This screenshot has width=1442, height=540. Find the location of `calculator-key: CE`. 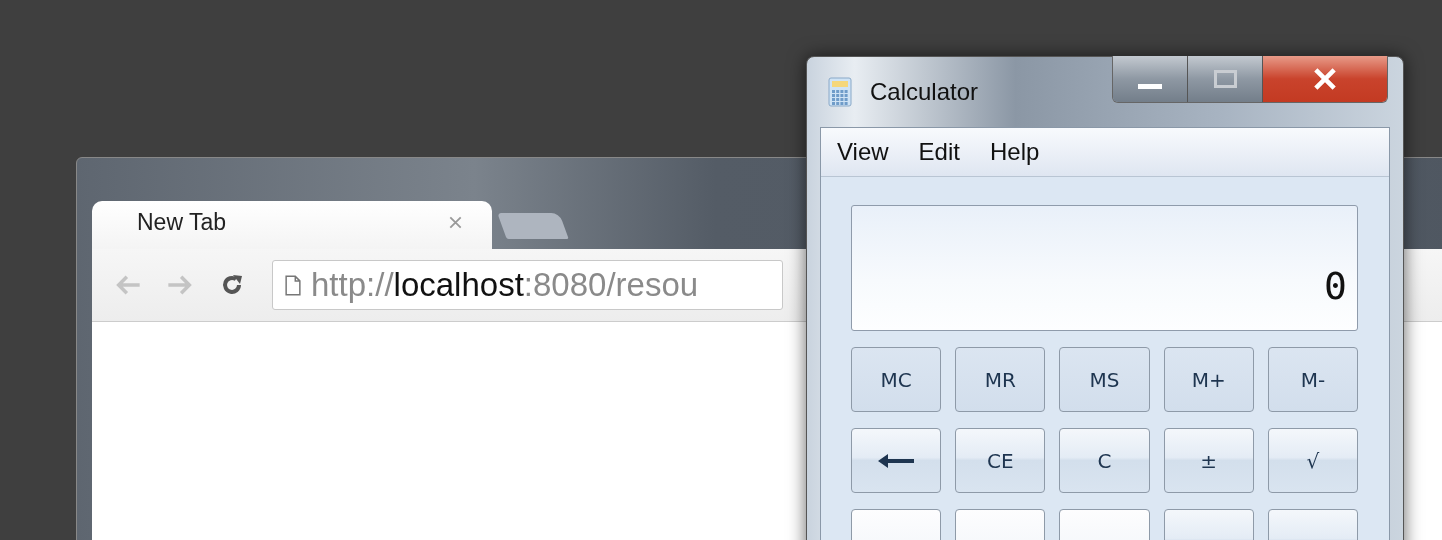

calculator-key: CE is located at coordinates (1000, 460).